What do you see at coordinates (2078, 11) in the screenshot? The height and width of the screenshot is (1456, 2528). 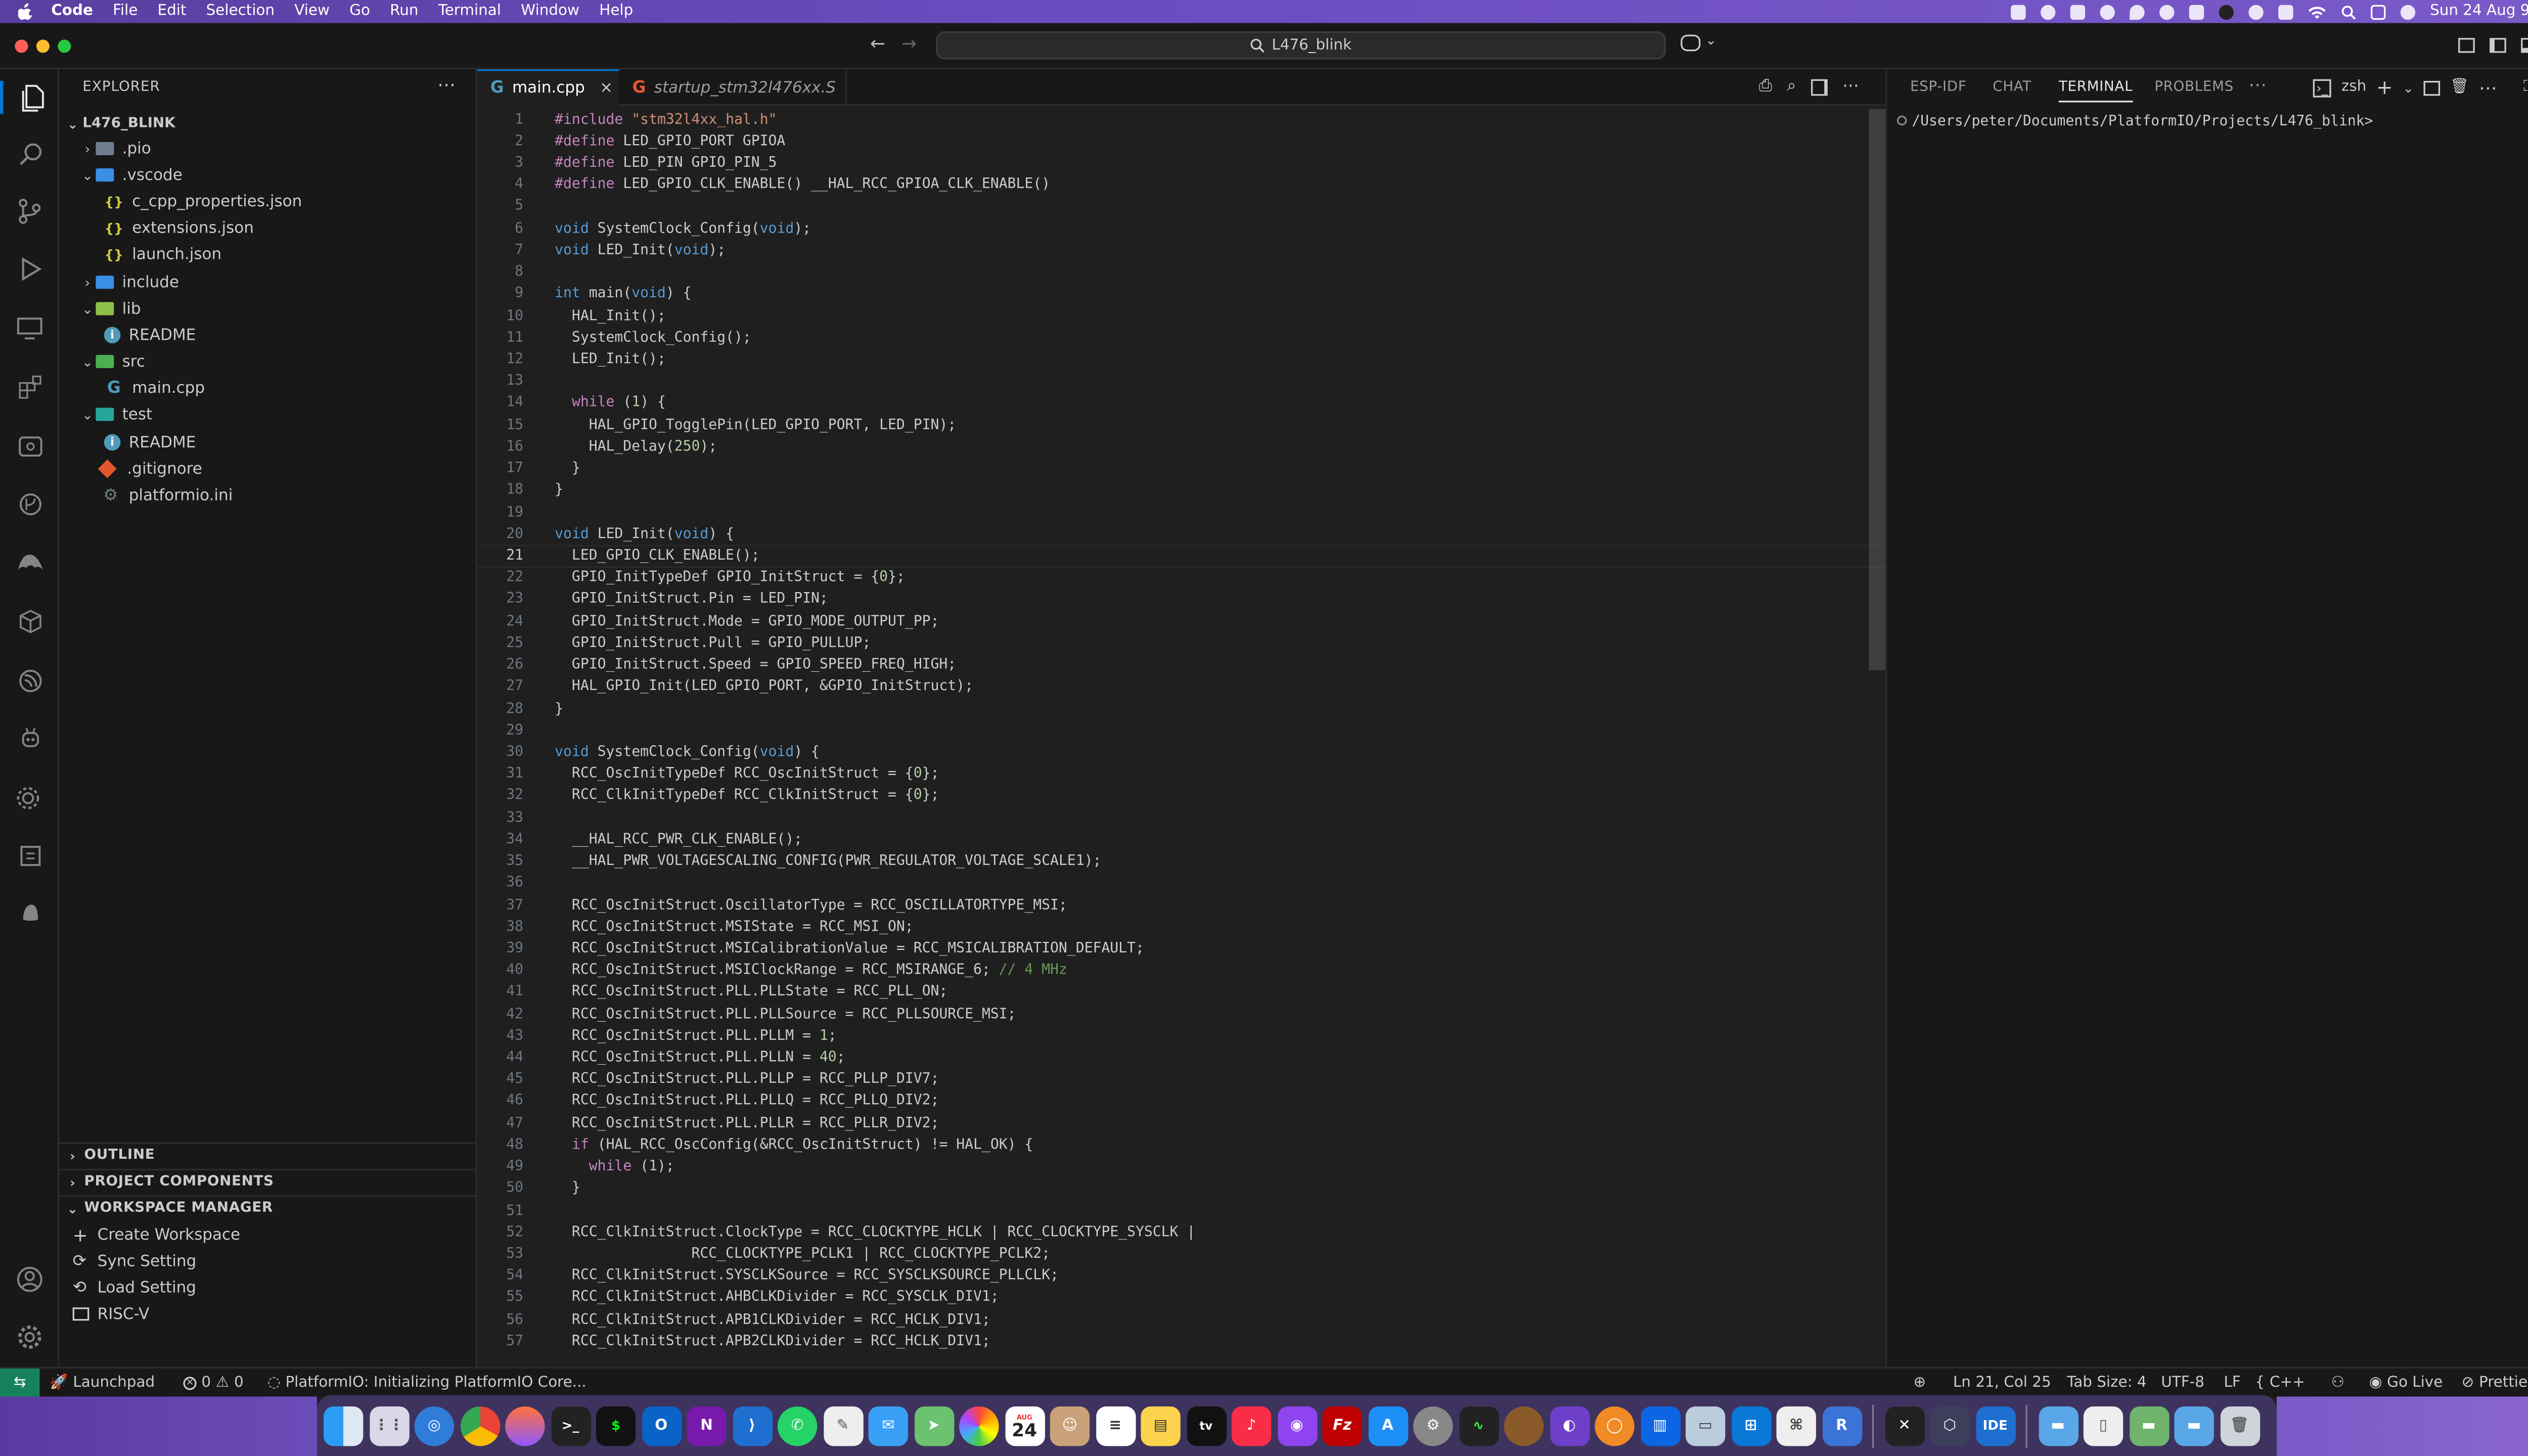 I see `adobe-icon` at bounding box center [2078, 11].